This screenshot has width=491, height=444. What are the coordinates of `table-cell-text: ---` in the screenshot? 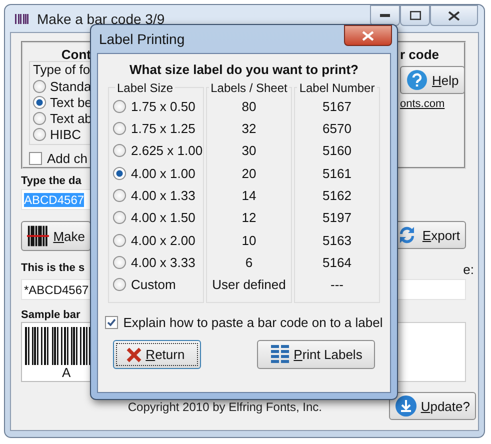 It's located at (337, 285).